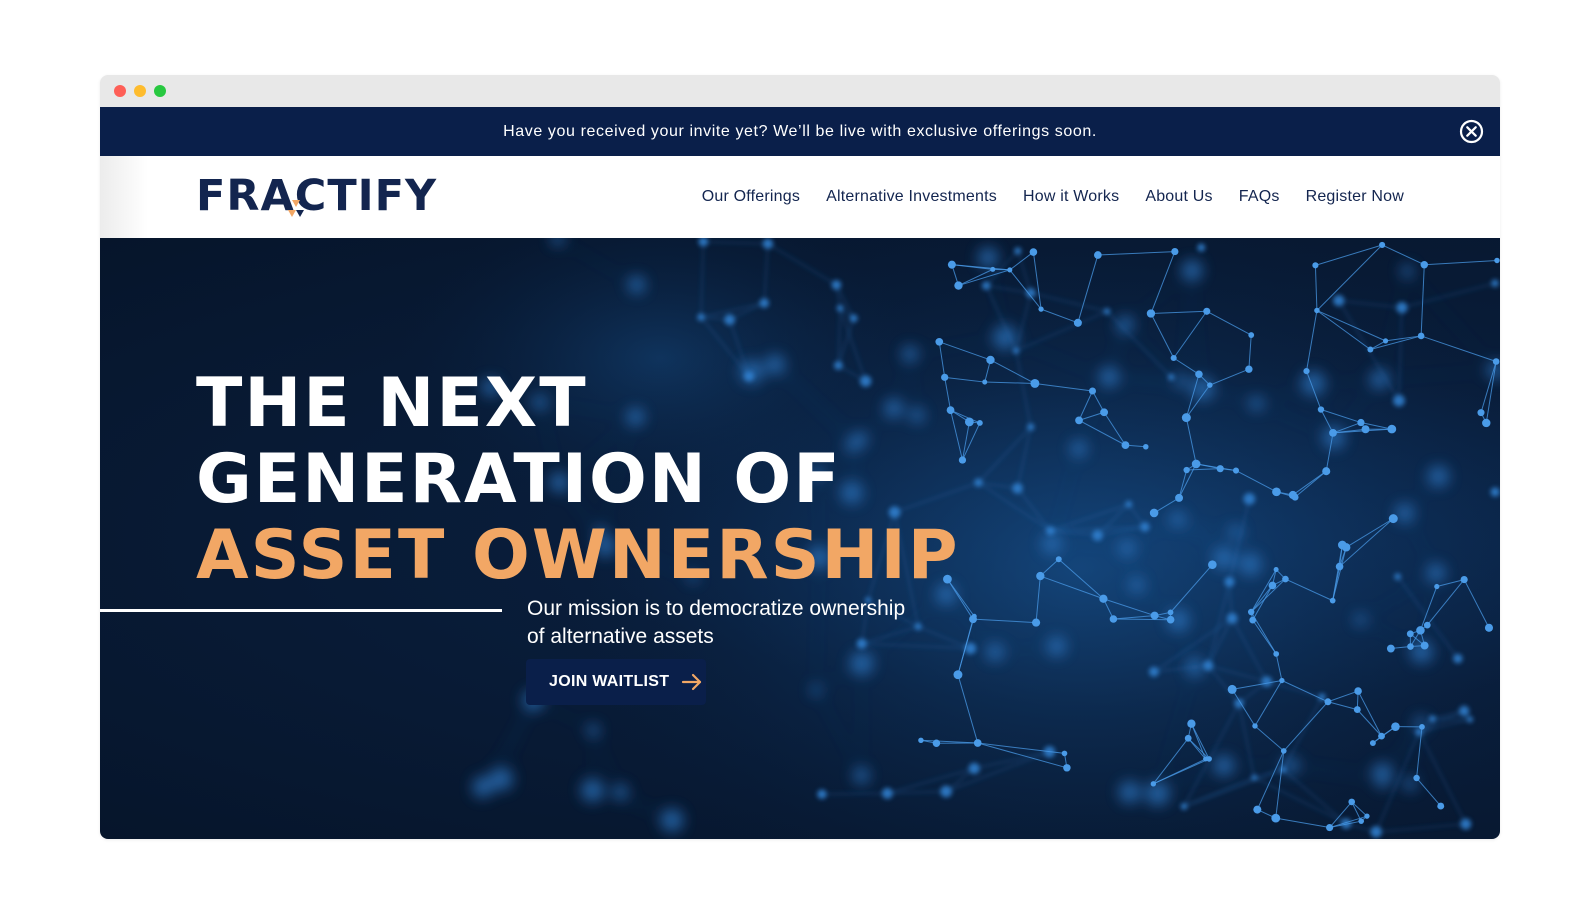 The image size is (1596, 914). Describe the element at coordinates (692, 682) in the screenshot. I see `arrow-right-icon` at that location.